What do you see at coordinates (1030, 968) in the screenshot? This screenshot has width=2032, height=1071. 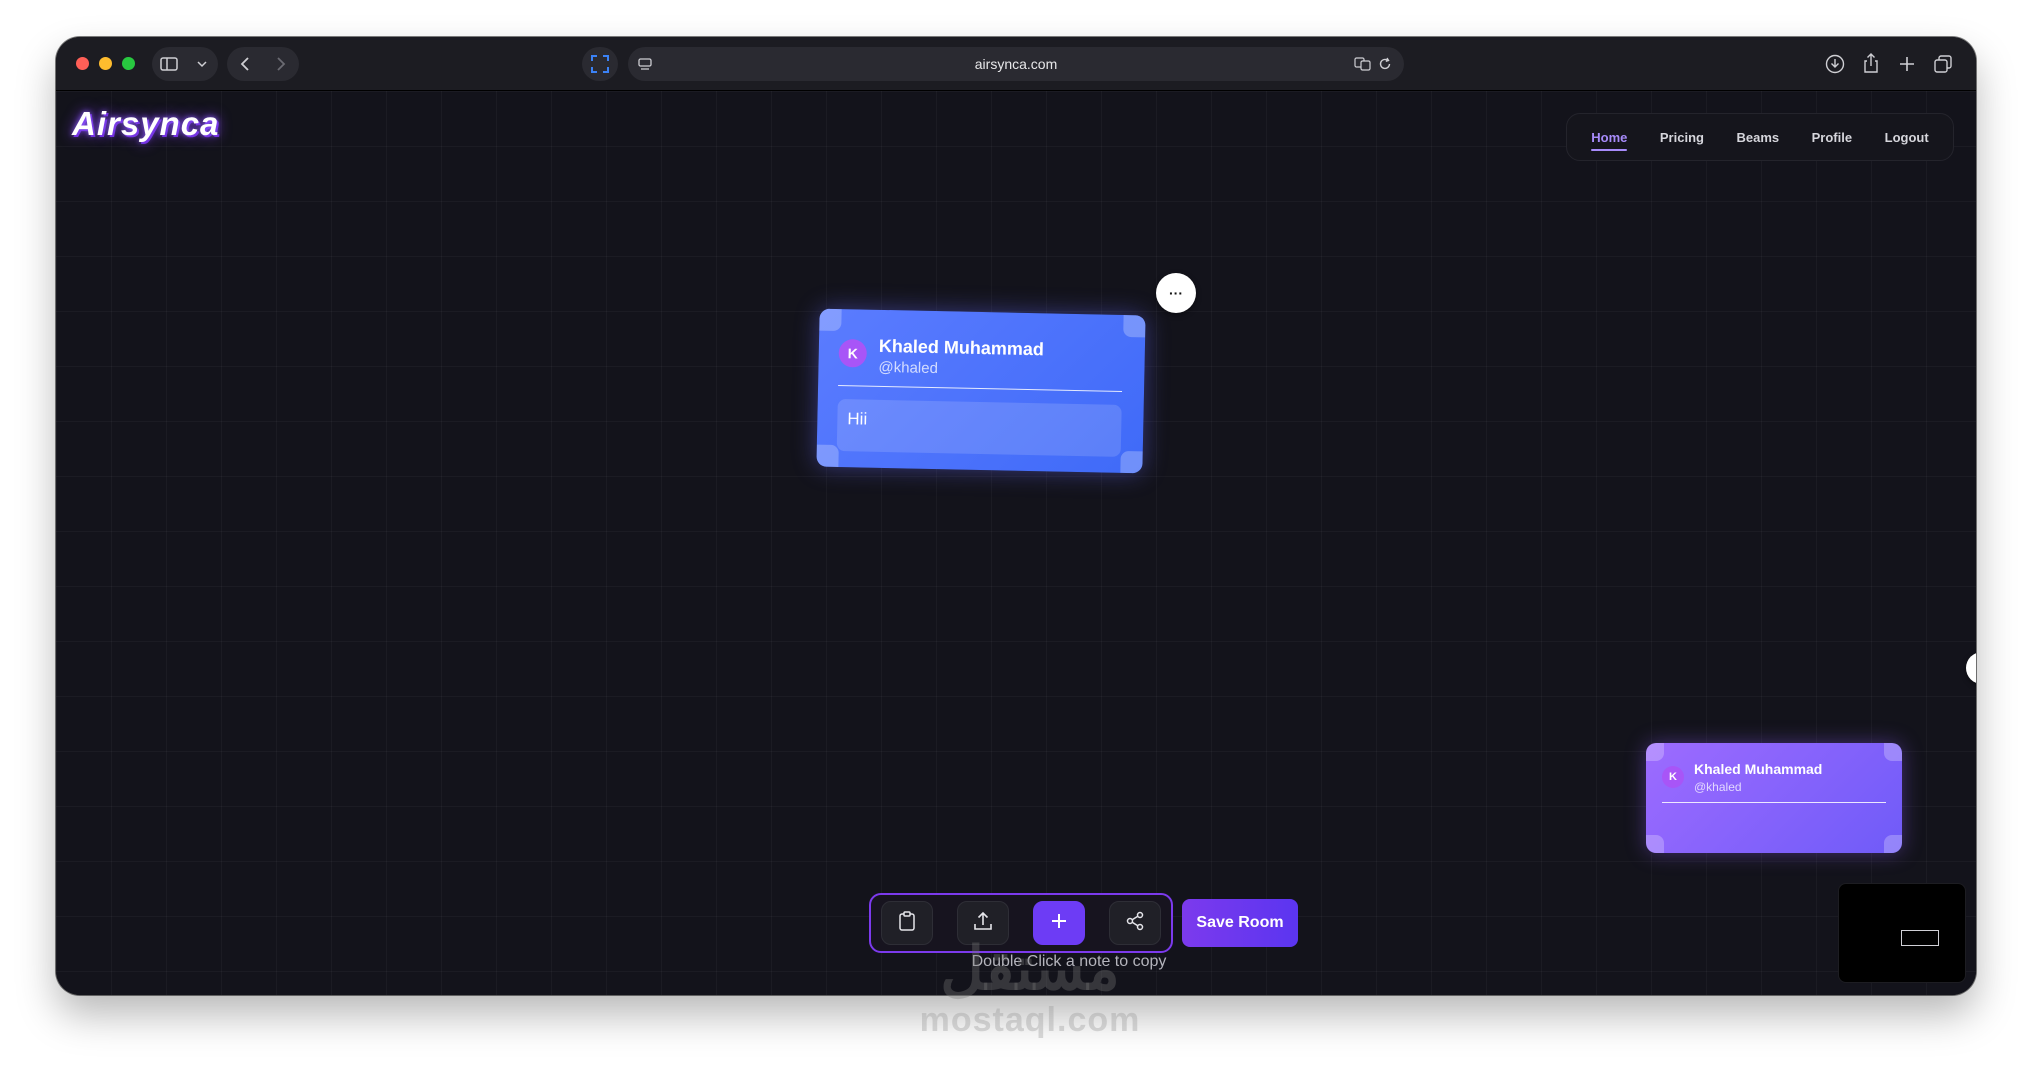 I see `watermark-arabic: مستقل` at bounding box center [1030, 968].